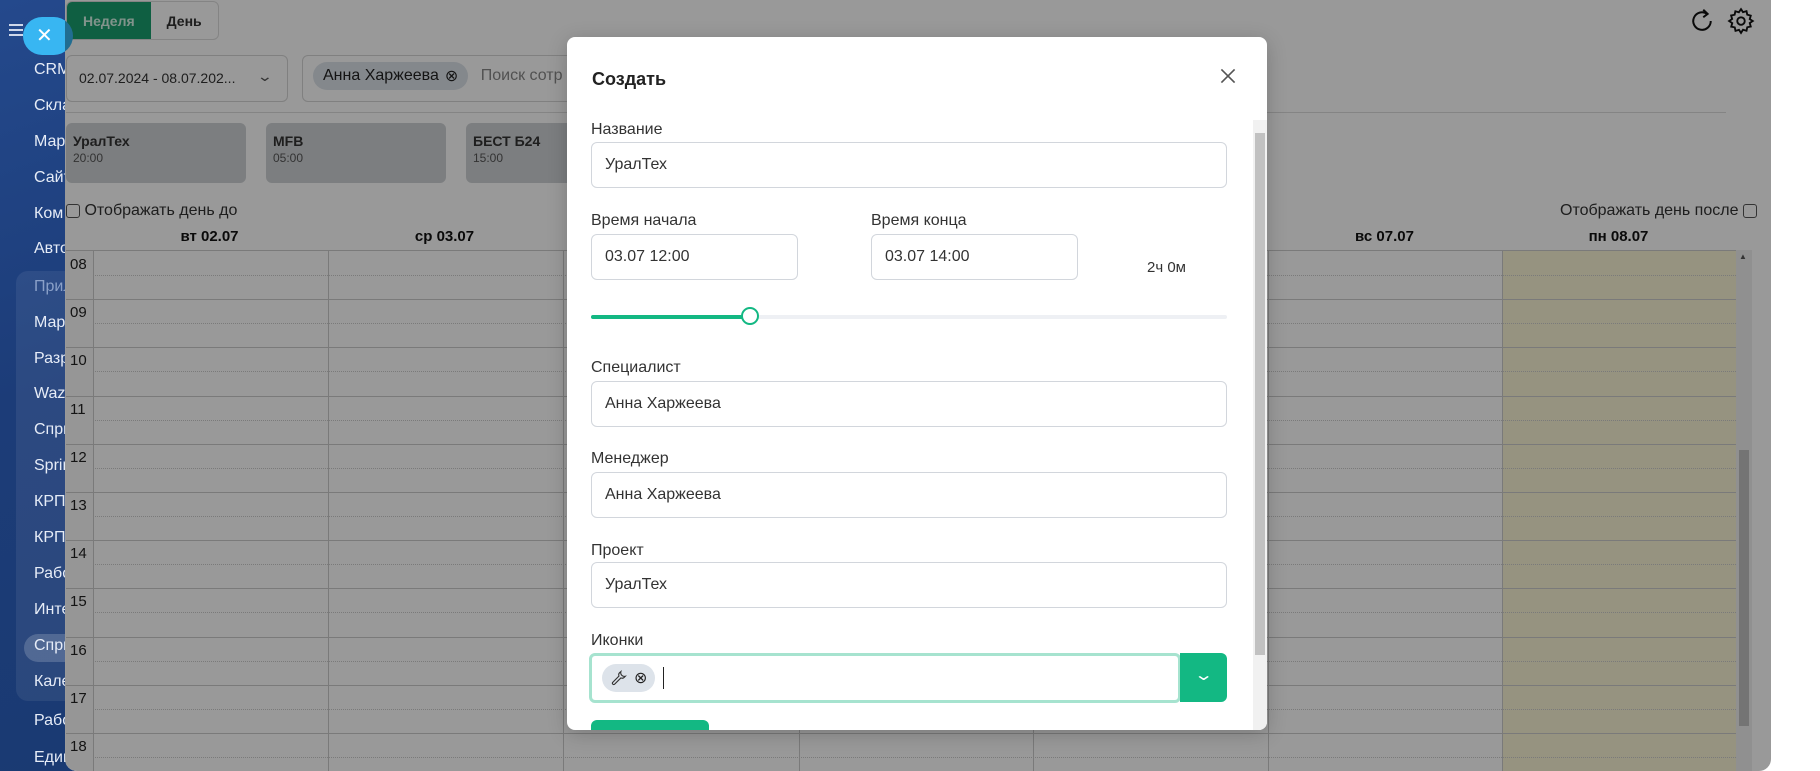 This screenshot has width=1820, height=771. What do you see at coordinates (629, 79) in the screenshot?
I see `modal-title: Создать` at bounding box center [629, 79].